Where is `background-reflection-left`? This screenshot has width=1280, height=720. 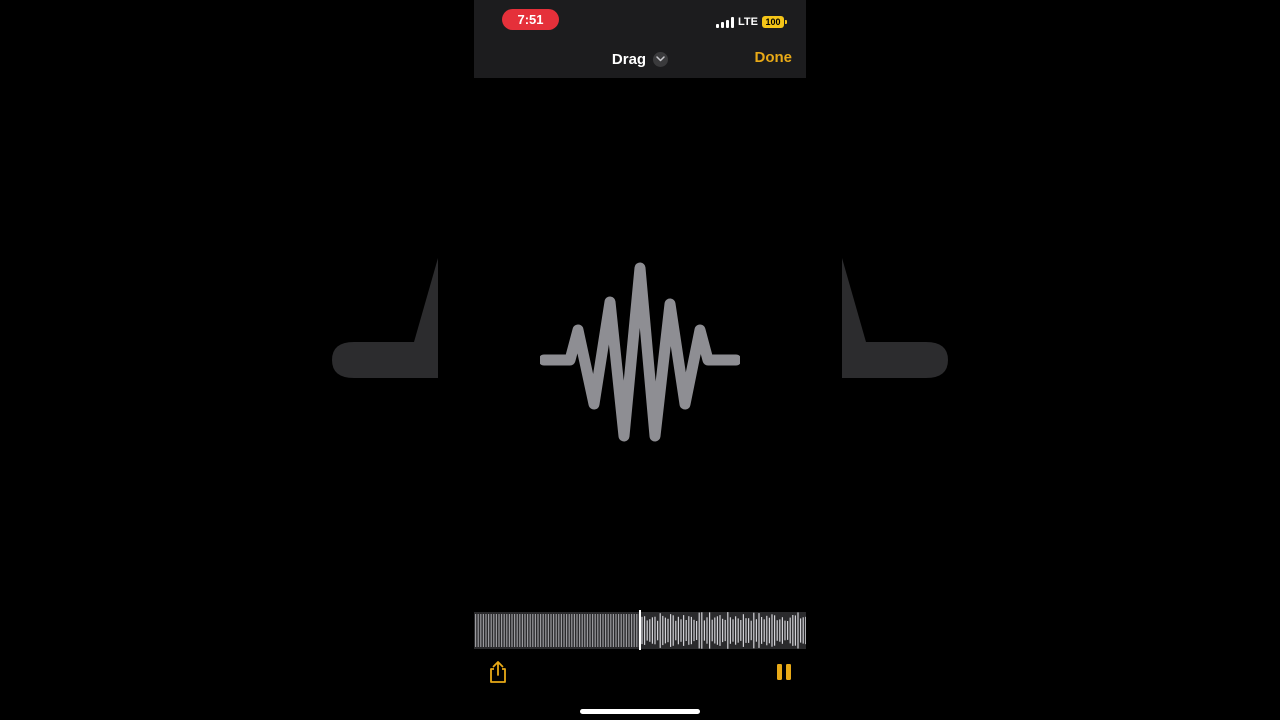
background-reflection-left is located at coordinates (385, 318).